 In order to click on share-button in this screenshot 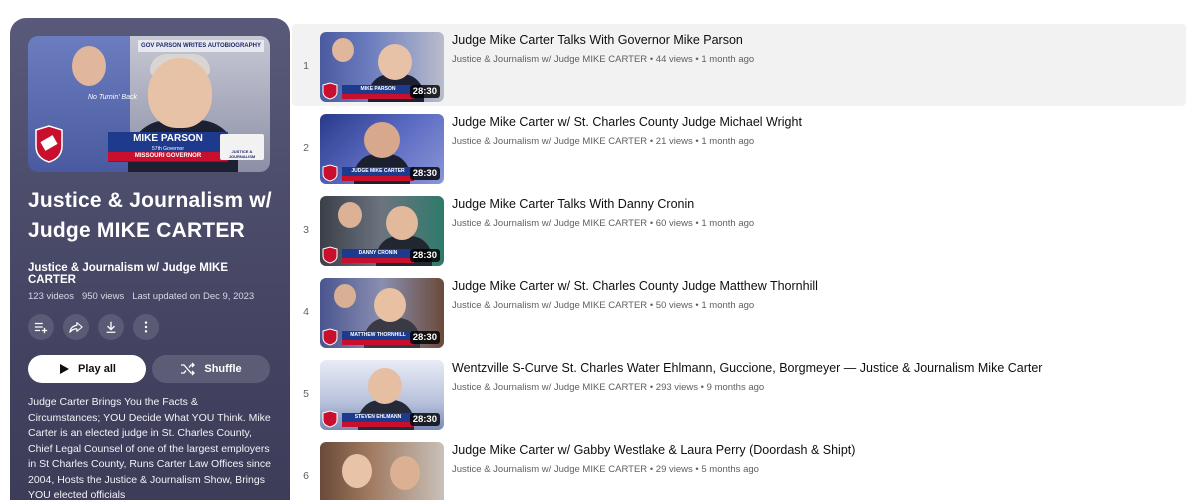, I will do `click(76, 327)`.